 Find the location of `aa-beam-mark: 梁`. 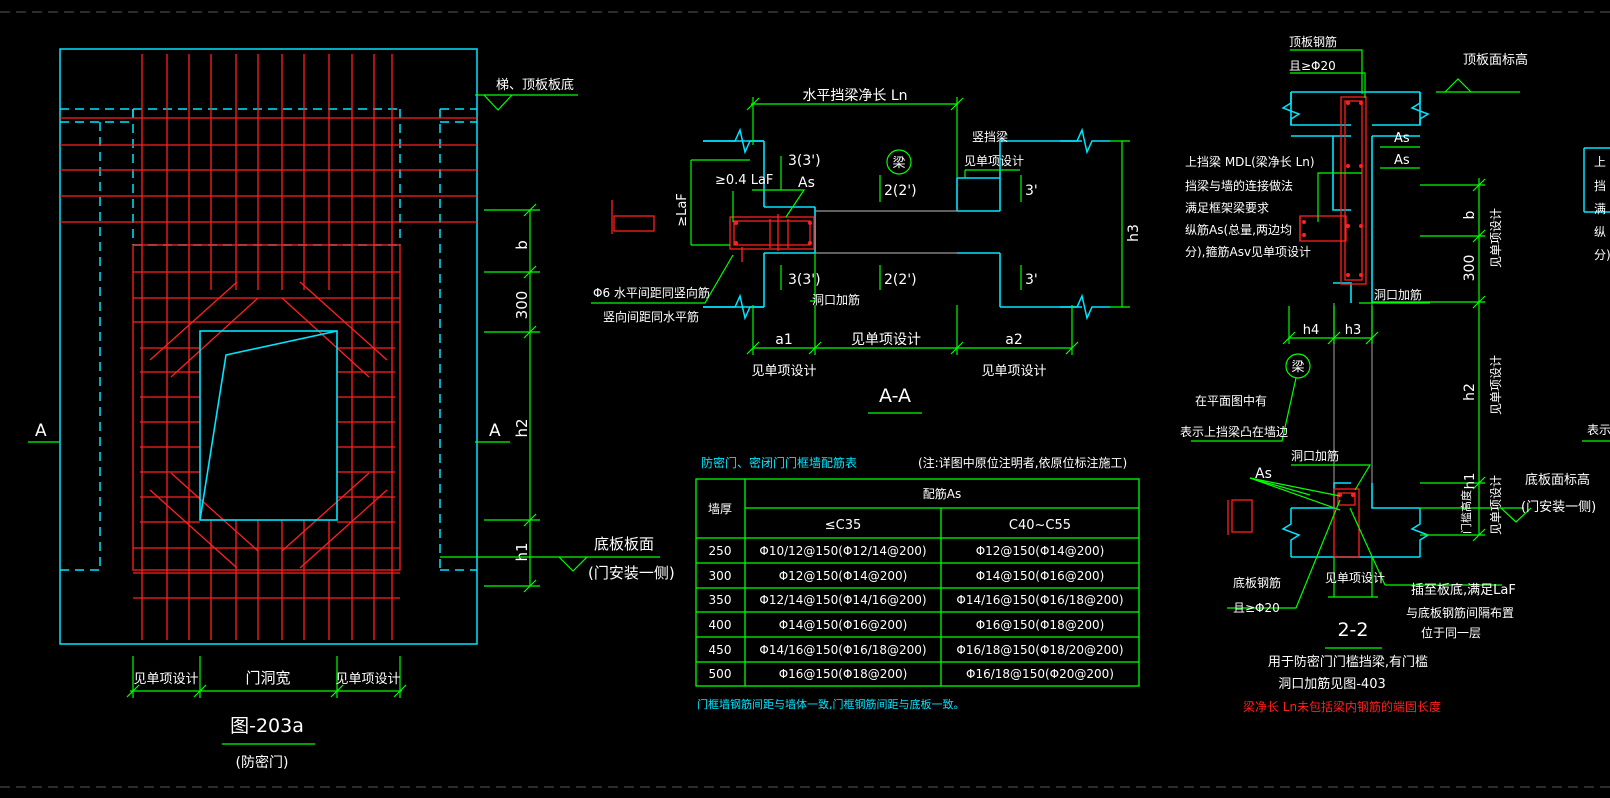

aa-beam-mark: 梁 is located at coordinates (898, 163).